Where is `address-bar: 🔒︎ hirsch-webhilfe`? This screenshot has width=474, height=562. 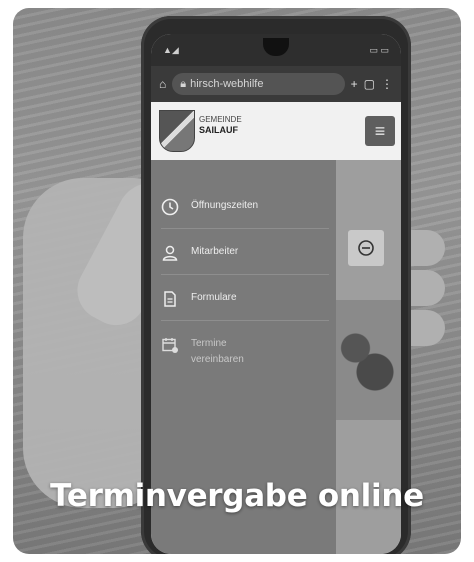 address-bar: 🔒︎ hirsch-webhilfe is located at coordinates (258, 84).